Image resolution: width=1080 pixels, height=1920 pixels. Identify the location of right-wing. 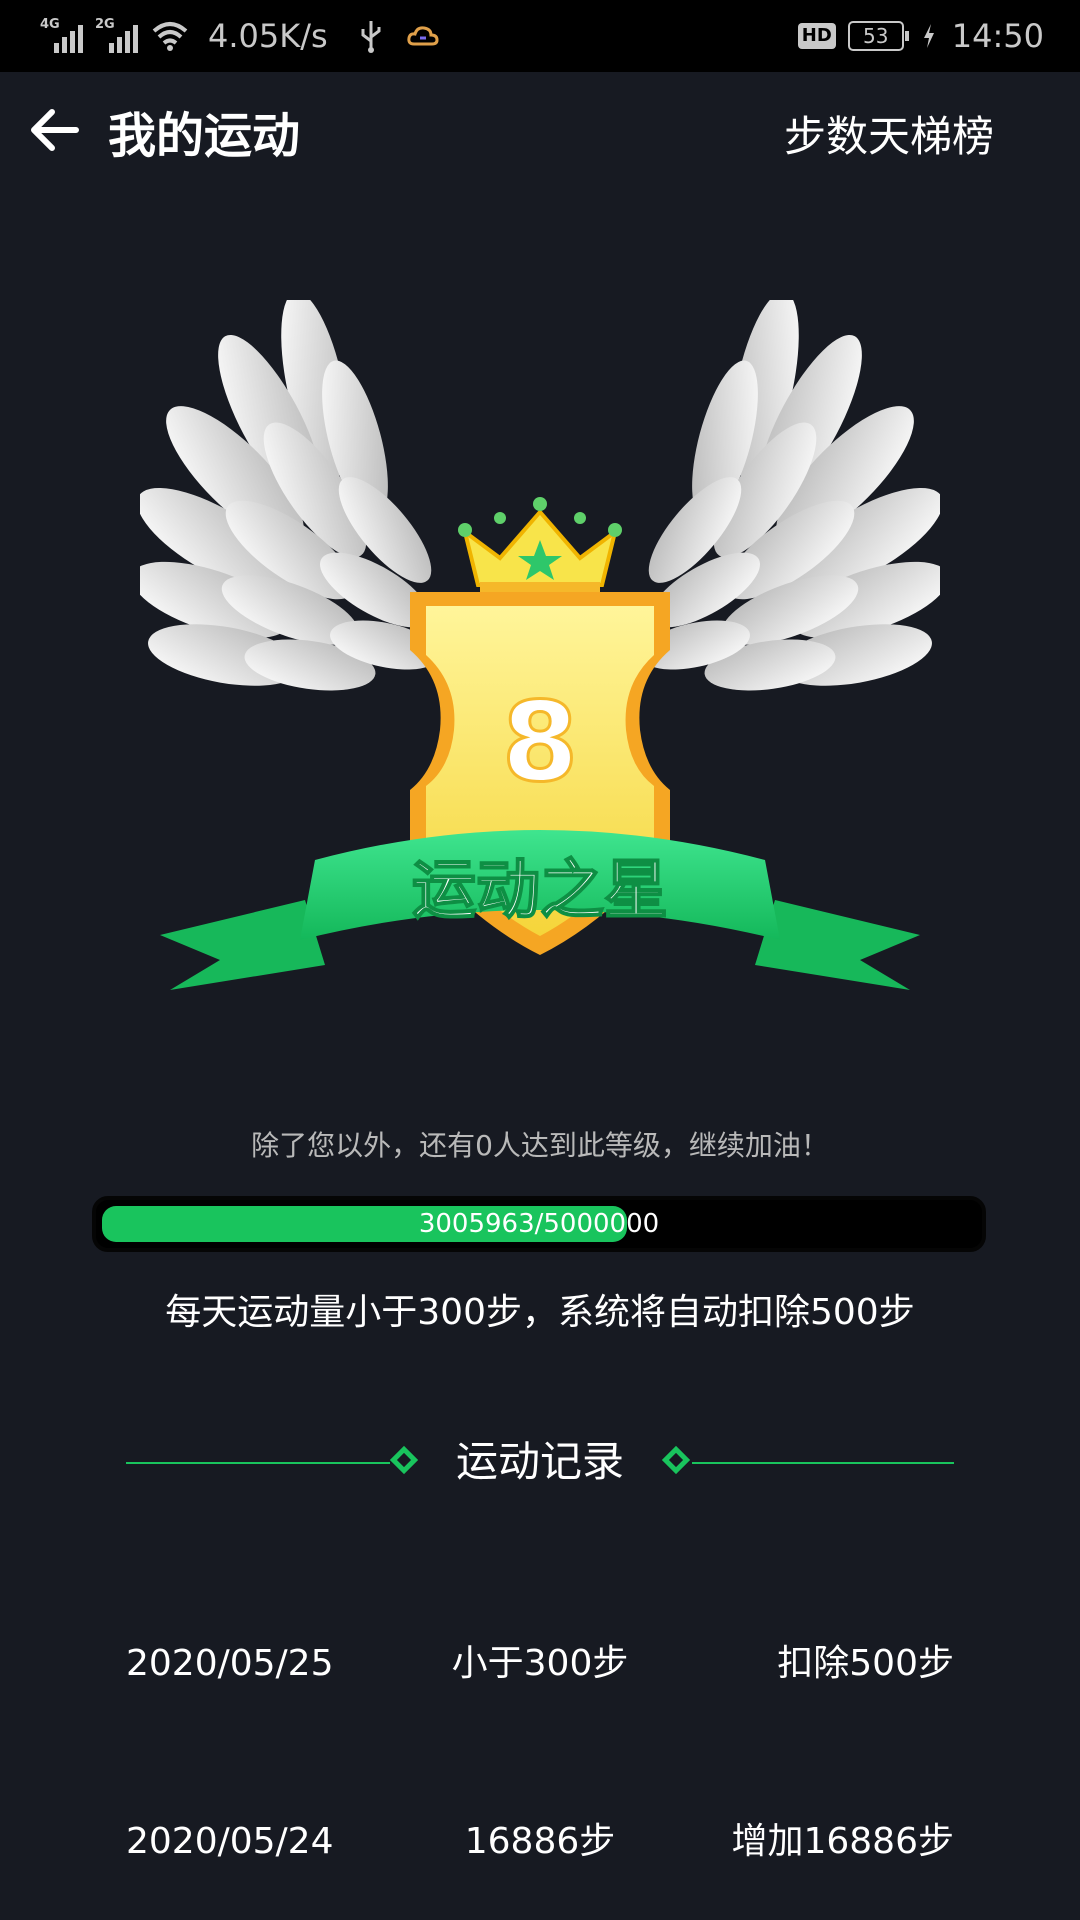
(794, 491).